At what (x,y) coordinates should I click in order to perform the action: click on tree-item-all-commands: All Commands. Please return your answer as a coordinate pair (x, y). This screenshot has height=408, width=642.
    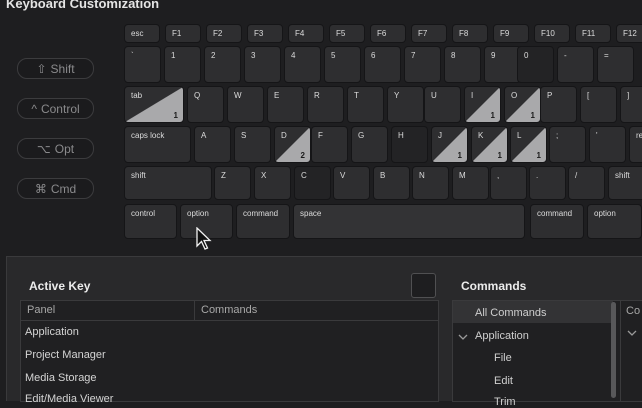
    Looking at the image, I should click on (511, 313).